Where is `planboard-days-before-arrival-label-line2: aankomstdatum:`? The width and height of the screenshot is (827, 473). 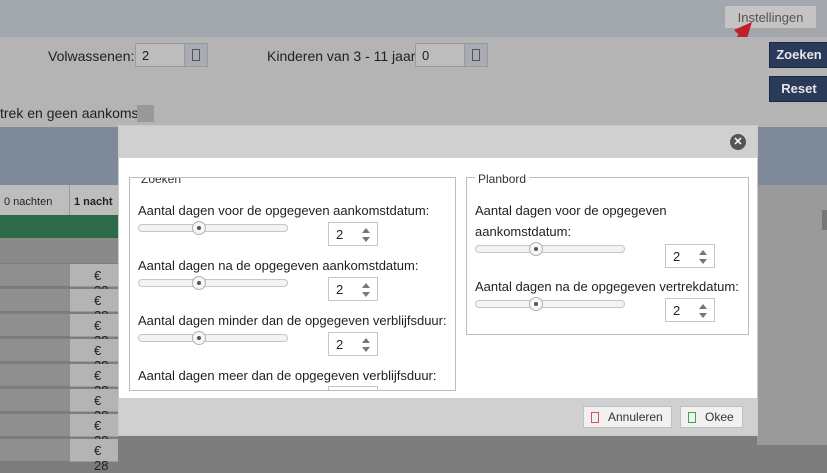 planboard-days-before-arrival-label-line2: aankomstdatum: is located at coordinates (523, 231).